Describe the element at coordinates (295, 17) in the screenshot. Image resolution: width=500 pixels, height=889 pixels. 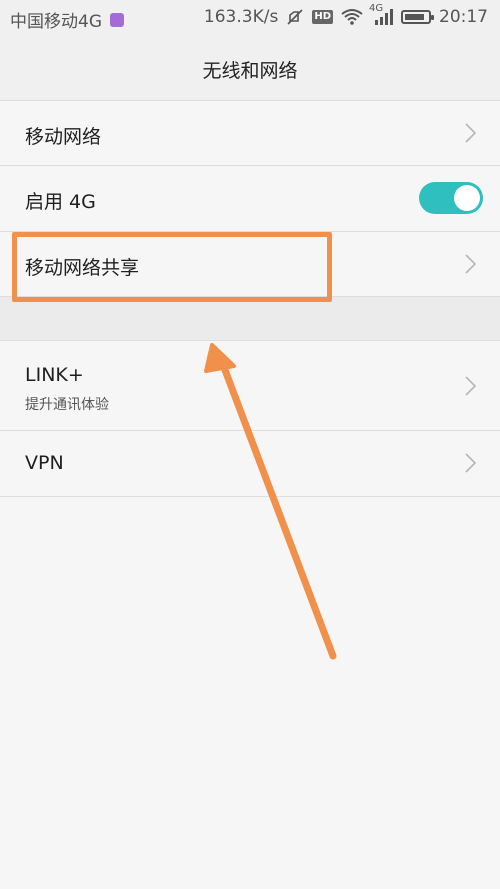
I see `mute-icon` at that location.